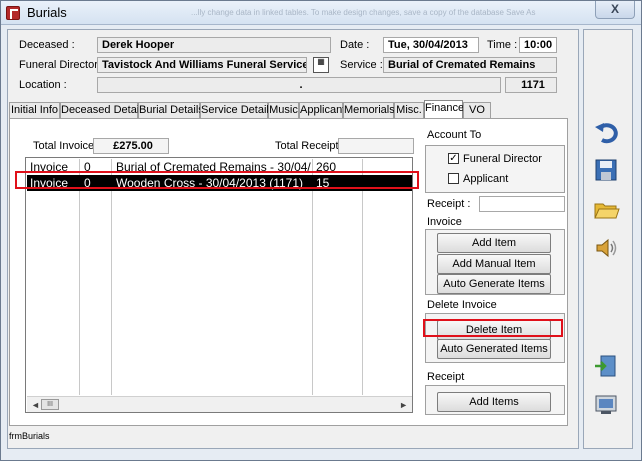 This screenshot has height=461, width=642. What do you see at coordinates (219, 404) in the screenshot?
I see `horizontal-scrollbar: ◄ III ►` at bounding box center [219, 404].